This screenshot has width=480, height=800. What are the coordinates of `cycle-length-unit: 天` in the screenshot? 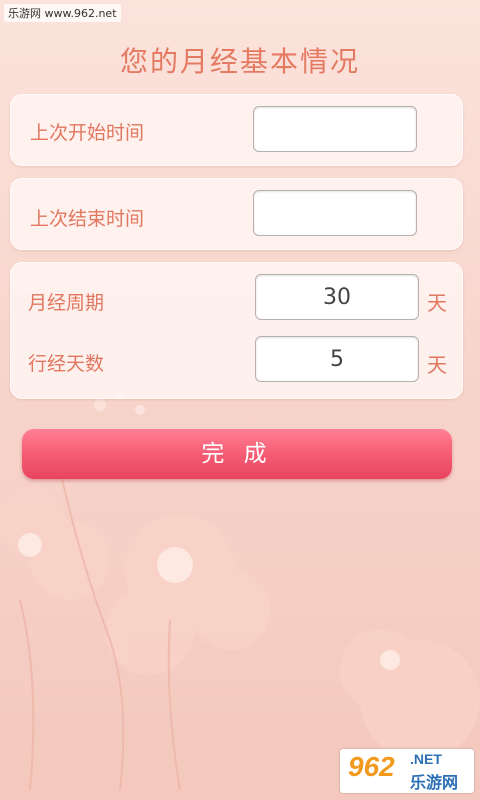 It's located at (437, 303).